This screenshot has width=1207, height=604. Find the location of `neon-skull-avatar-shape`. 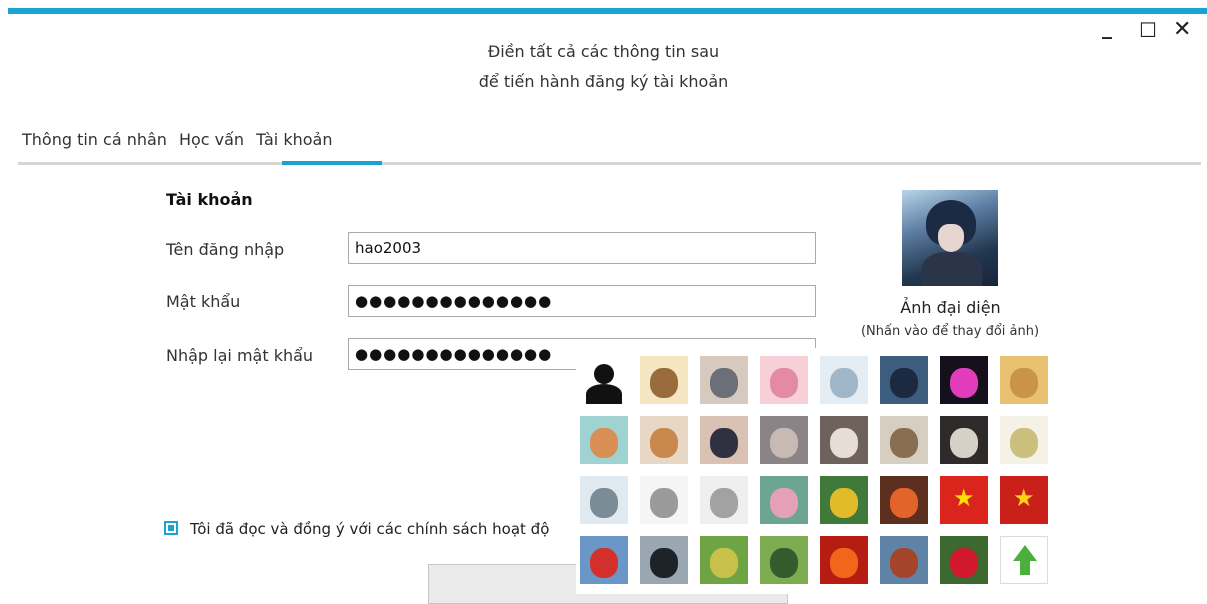

neon-skull-avatar-shape is located at coordinates (964, 383).